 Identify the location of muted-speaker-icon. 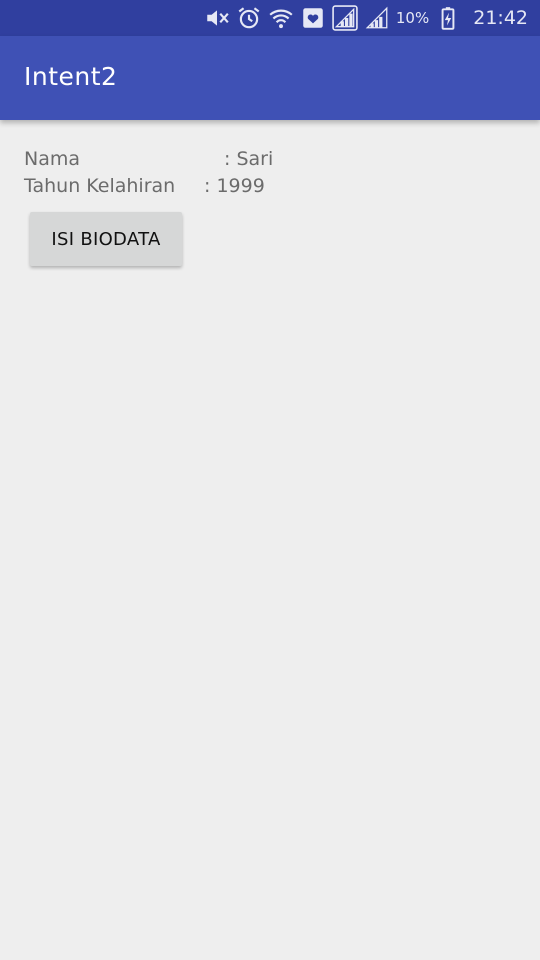
(217, 18).